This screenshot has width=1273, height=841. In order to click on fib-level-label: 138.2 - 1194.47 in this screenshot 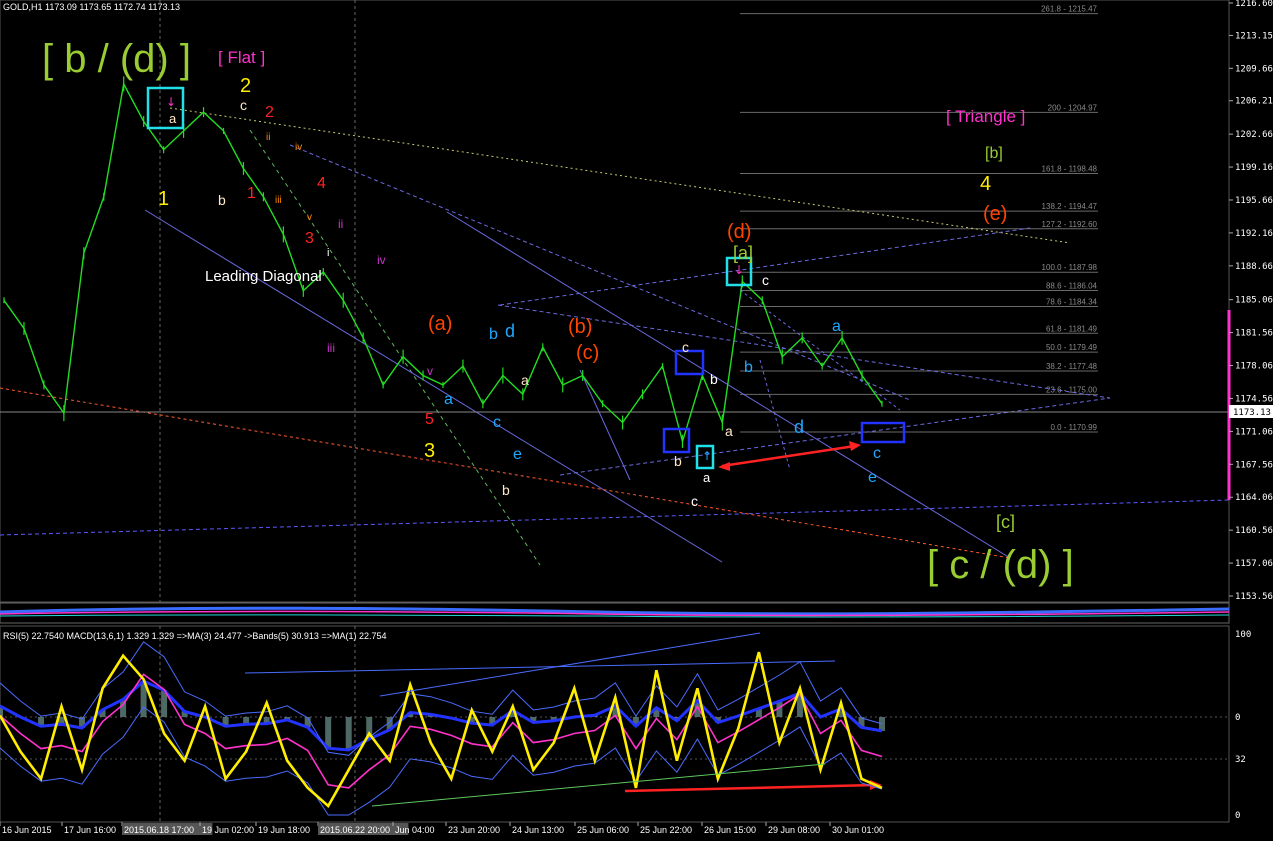, I will do `click(1070, 206)`.